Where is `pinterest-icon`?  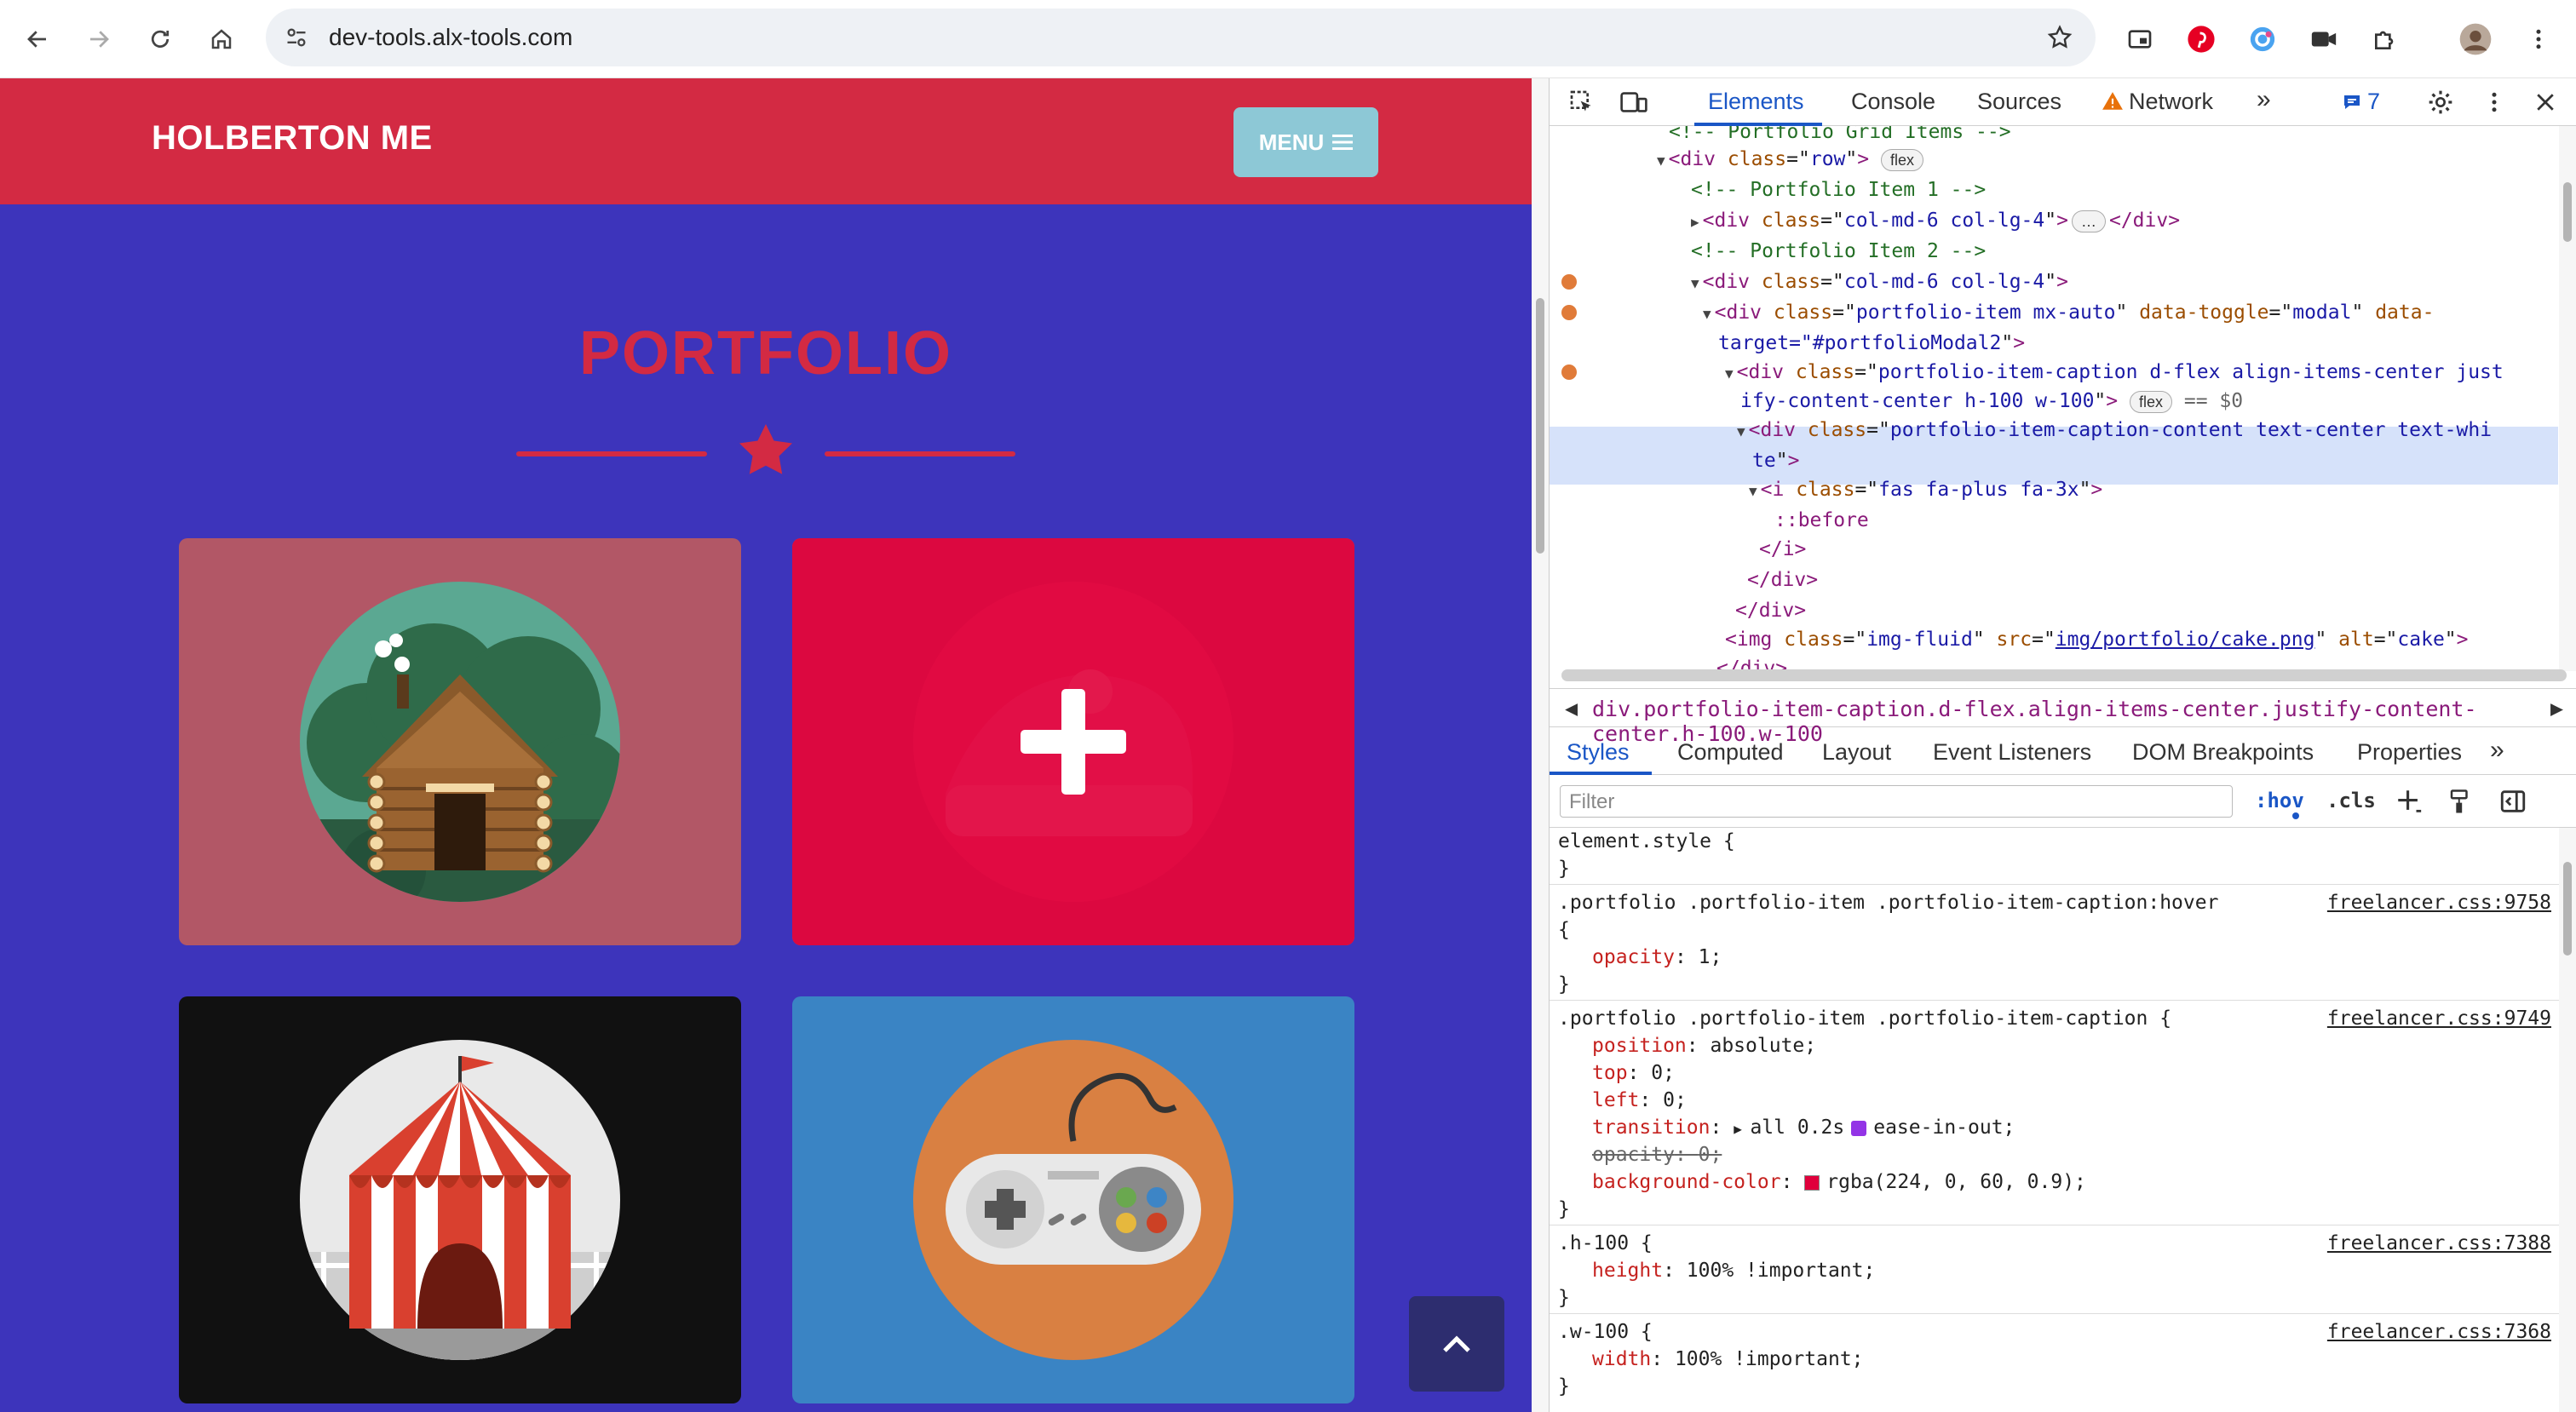 pinterest-icon is located at coordinates (2201, 39).